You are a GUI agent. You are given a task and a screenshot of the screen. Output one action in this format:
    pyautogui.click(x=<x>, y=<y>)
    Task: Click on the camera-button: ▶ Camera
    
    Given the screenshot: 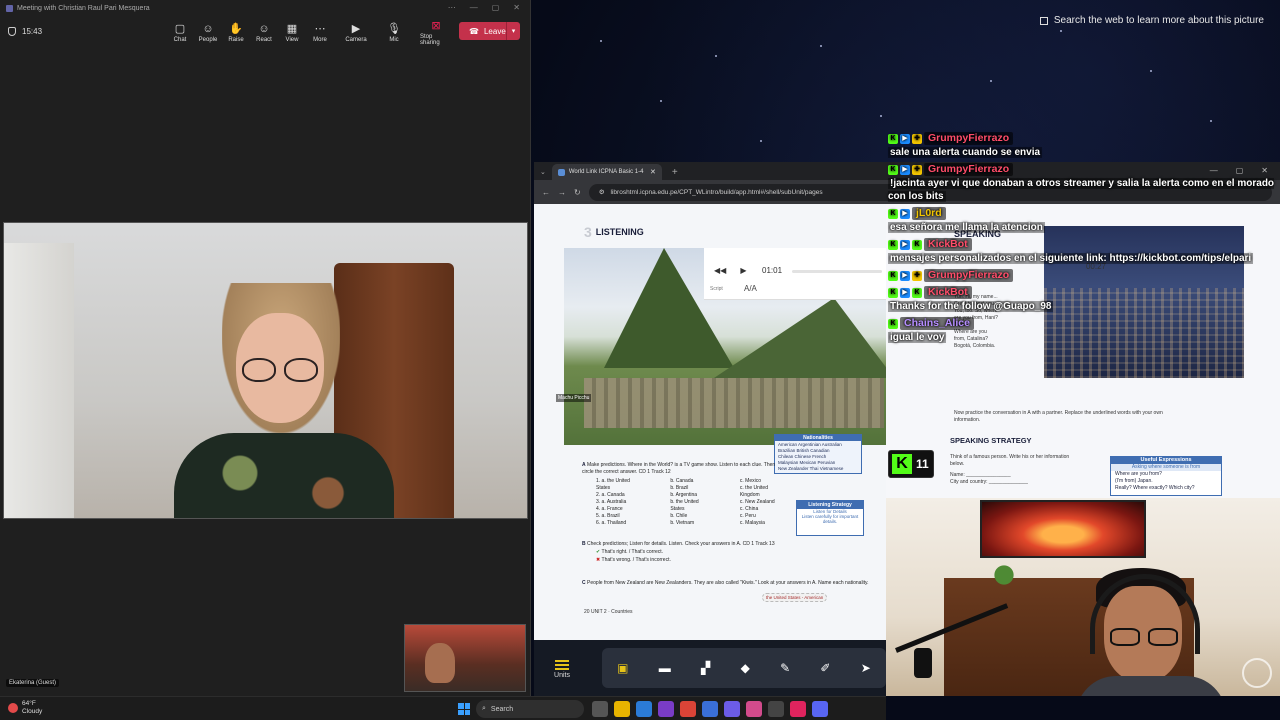 What is the action you would take?
    pyautogui.click(x=356, y=33)
    